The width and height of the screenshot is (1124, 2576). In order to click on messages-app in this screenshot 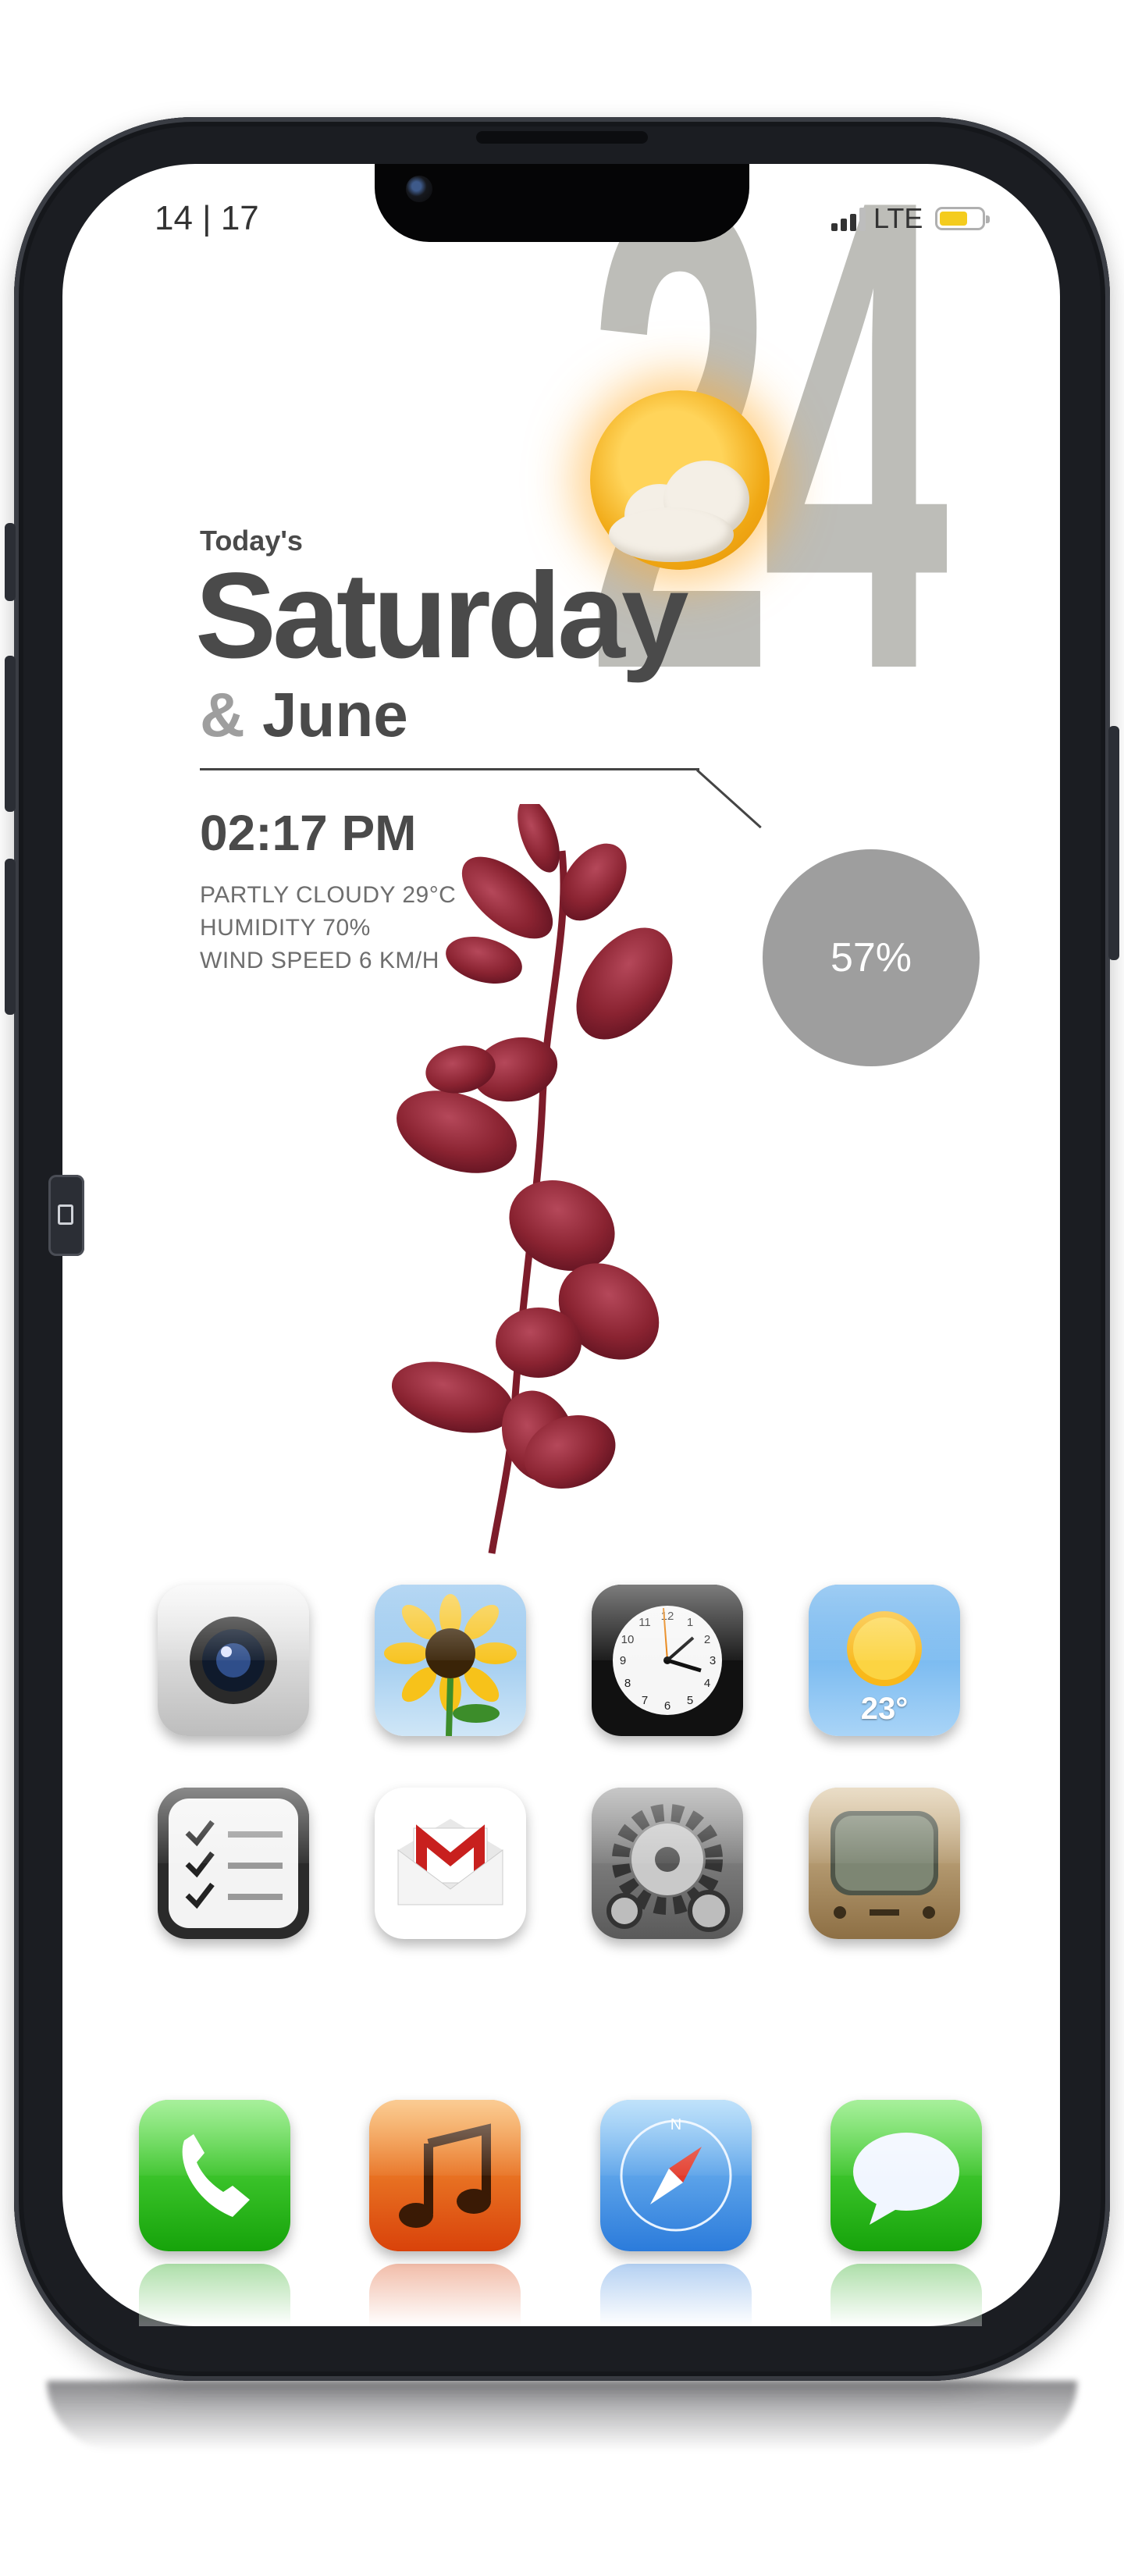, I will do `click(906, 2175)`.